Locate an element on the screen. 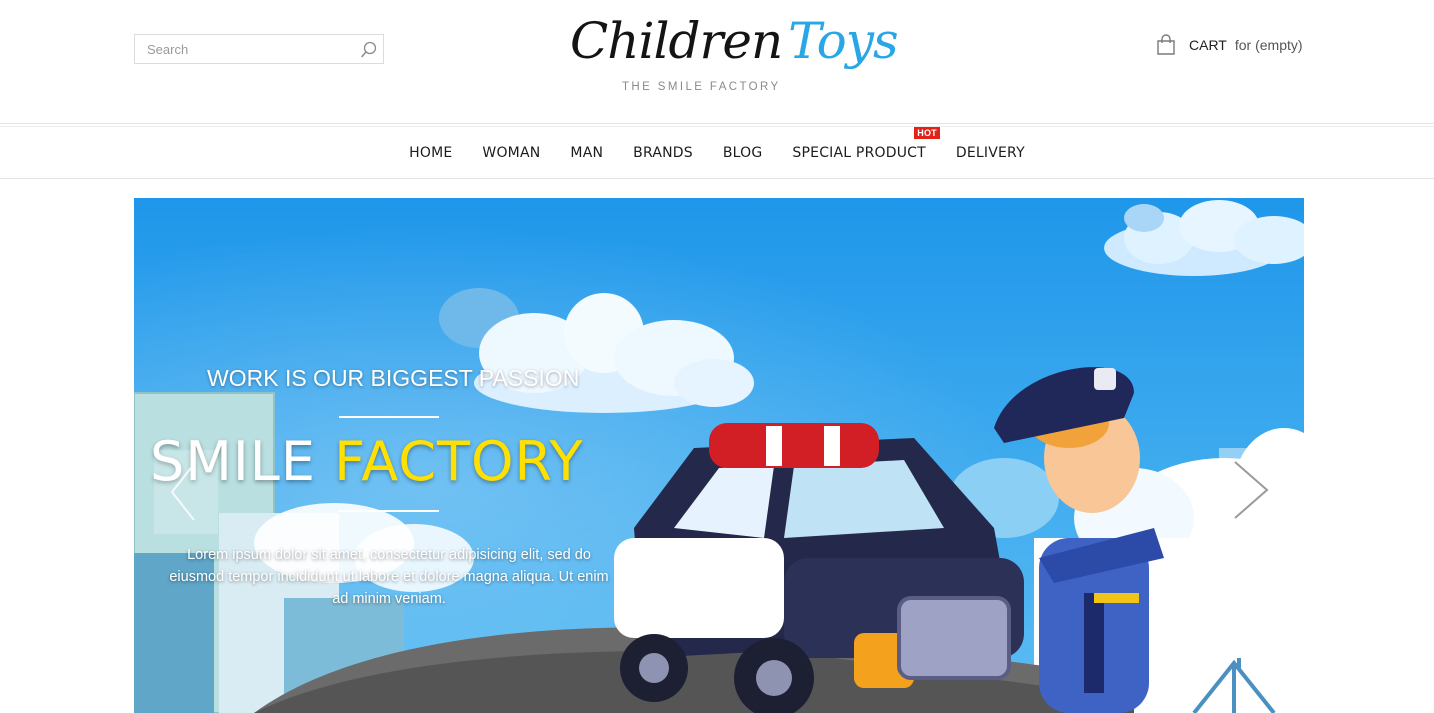  nav-item-special-product-label: SPECIAL PRODUCT is located at coordinates (859, 152).